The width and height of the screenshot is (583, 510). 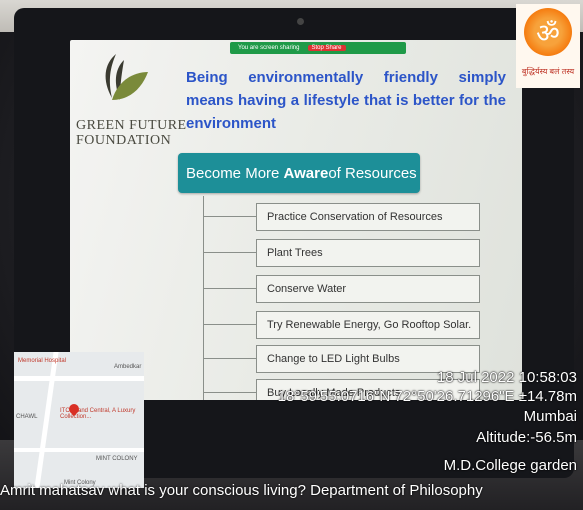 What do you see at coordinates (269, 48) in the screenshot?
I see `share-bar-label: You are screen sharing` at bounding box center [269, 48].